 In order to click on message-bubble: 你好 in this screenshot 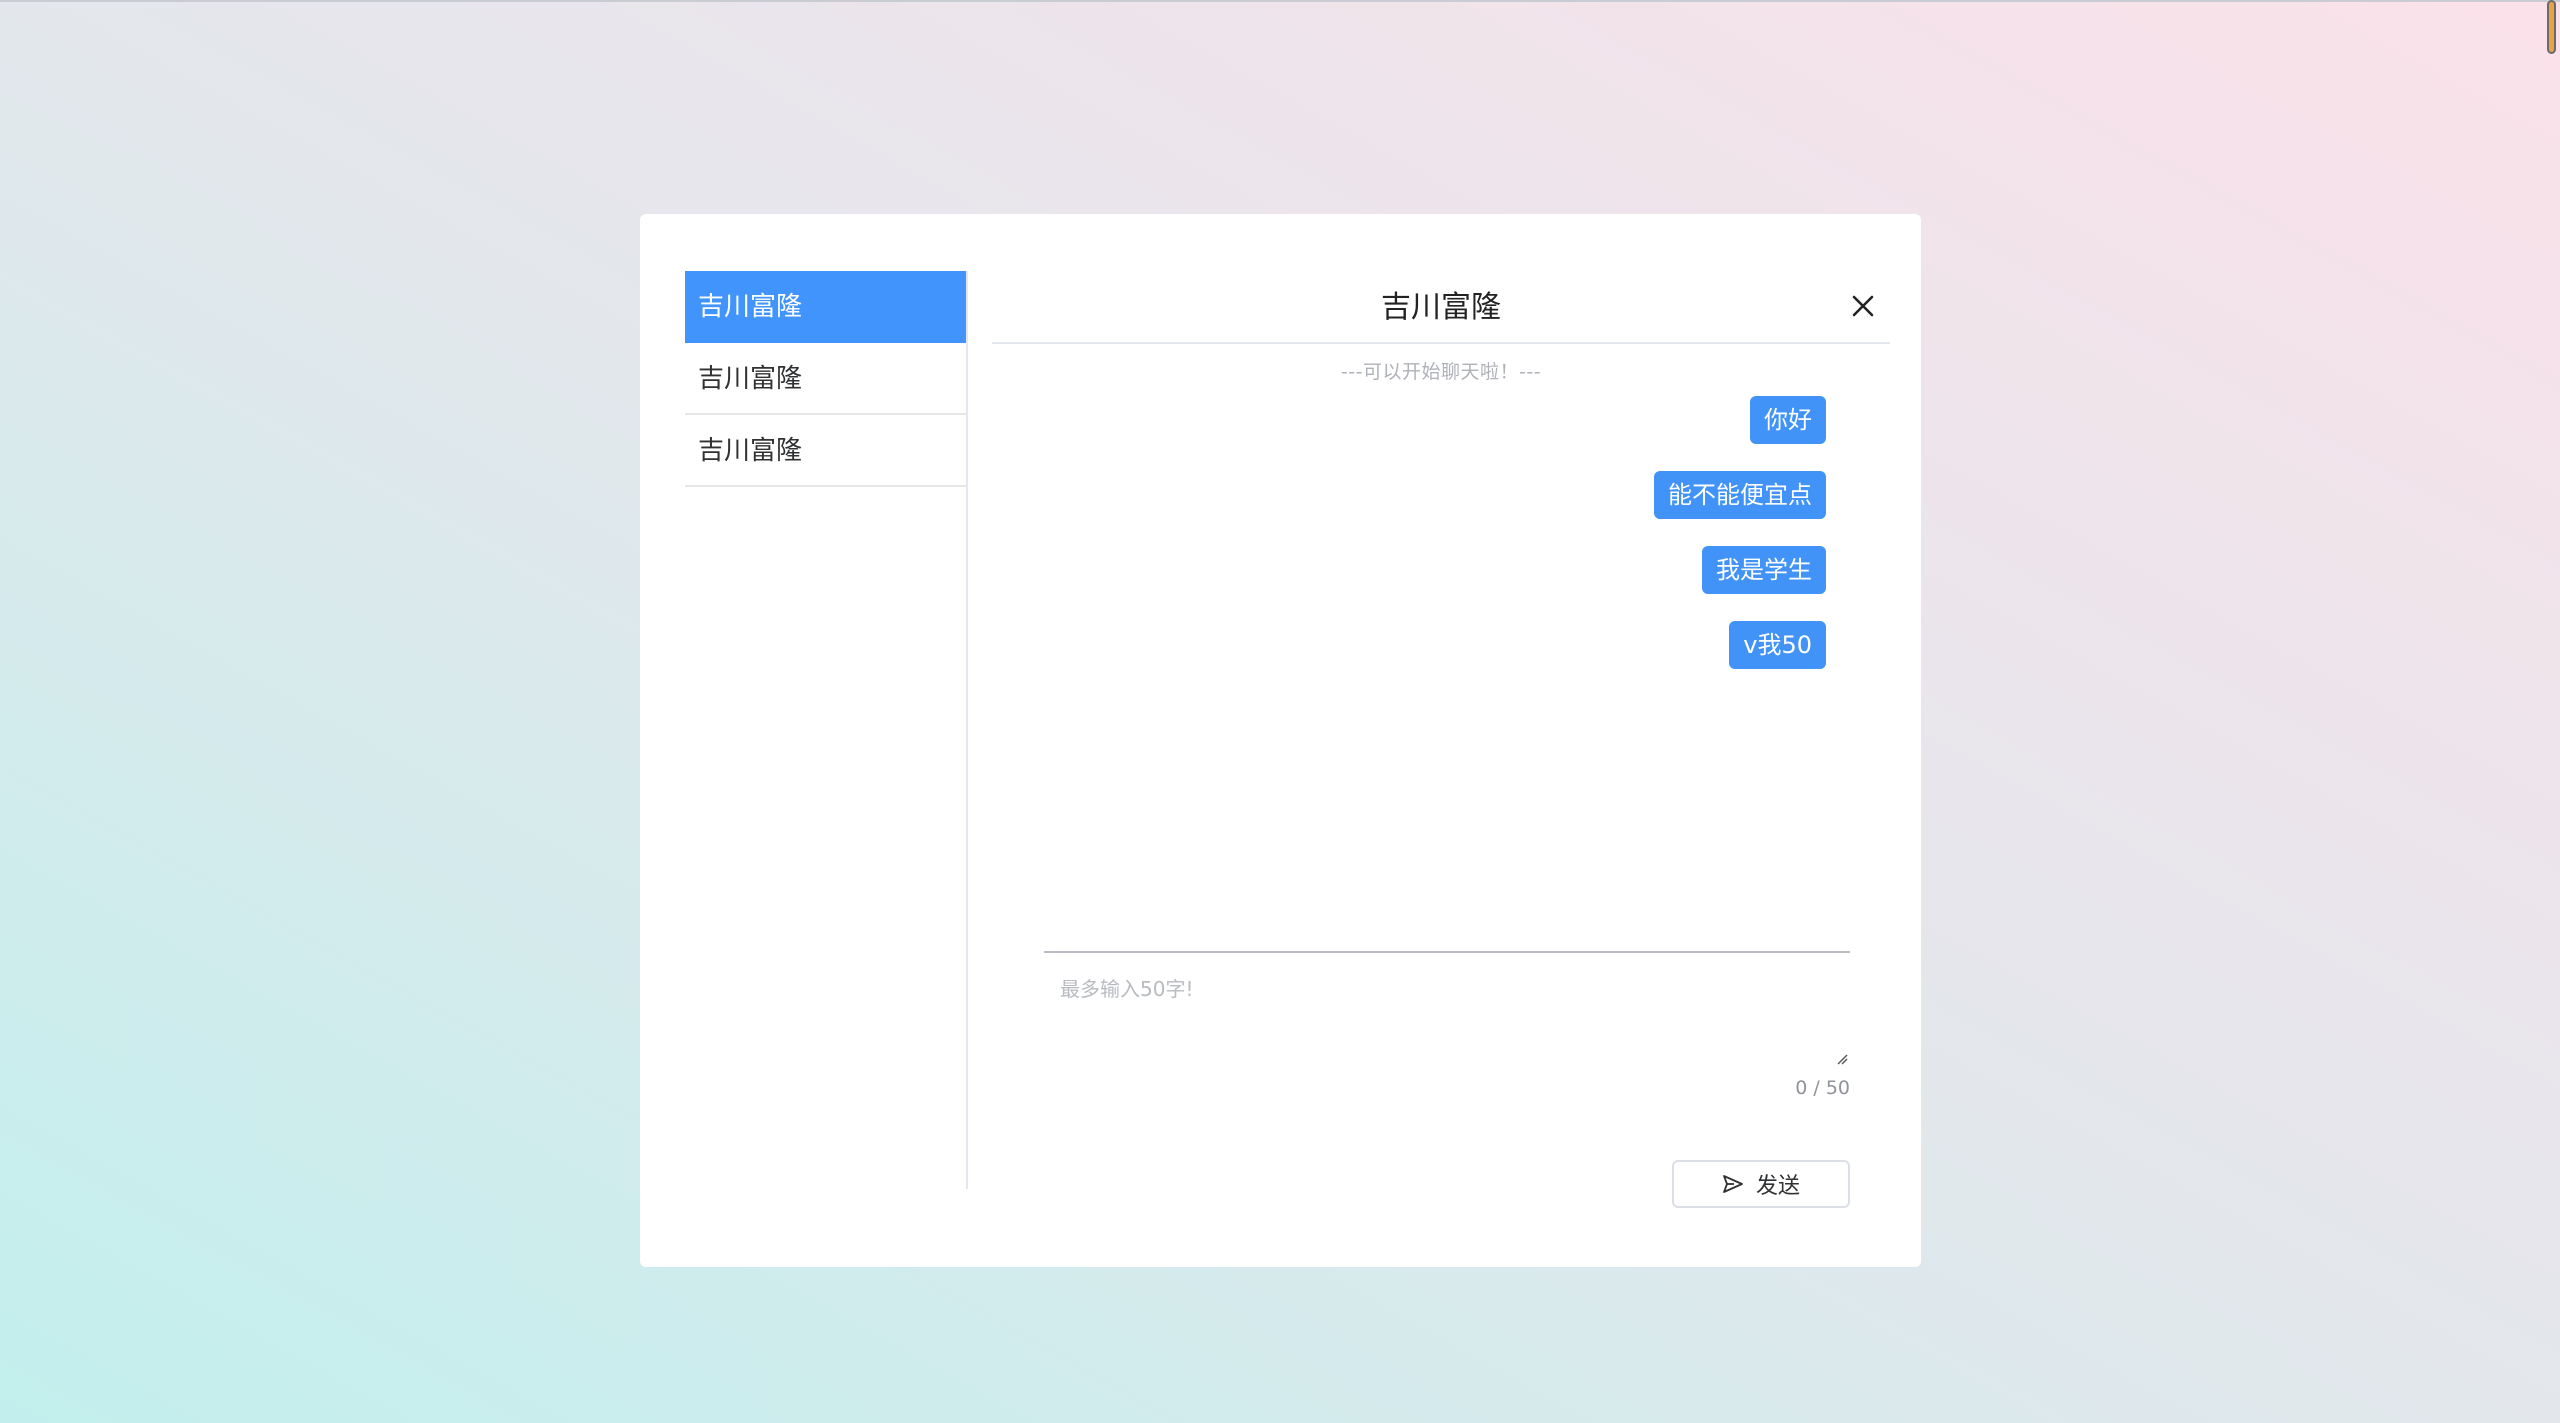, I will do `click(1788, 420)`.